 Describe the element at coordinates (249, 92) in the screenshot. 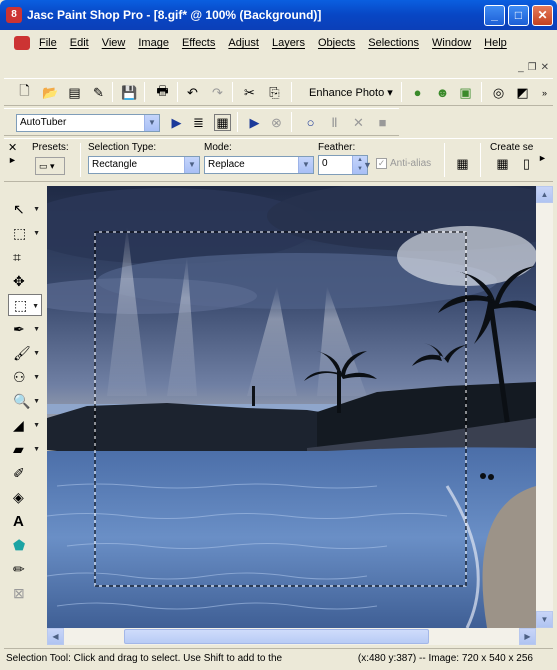

I see `cut-icon: ✂` at that location.